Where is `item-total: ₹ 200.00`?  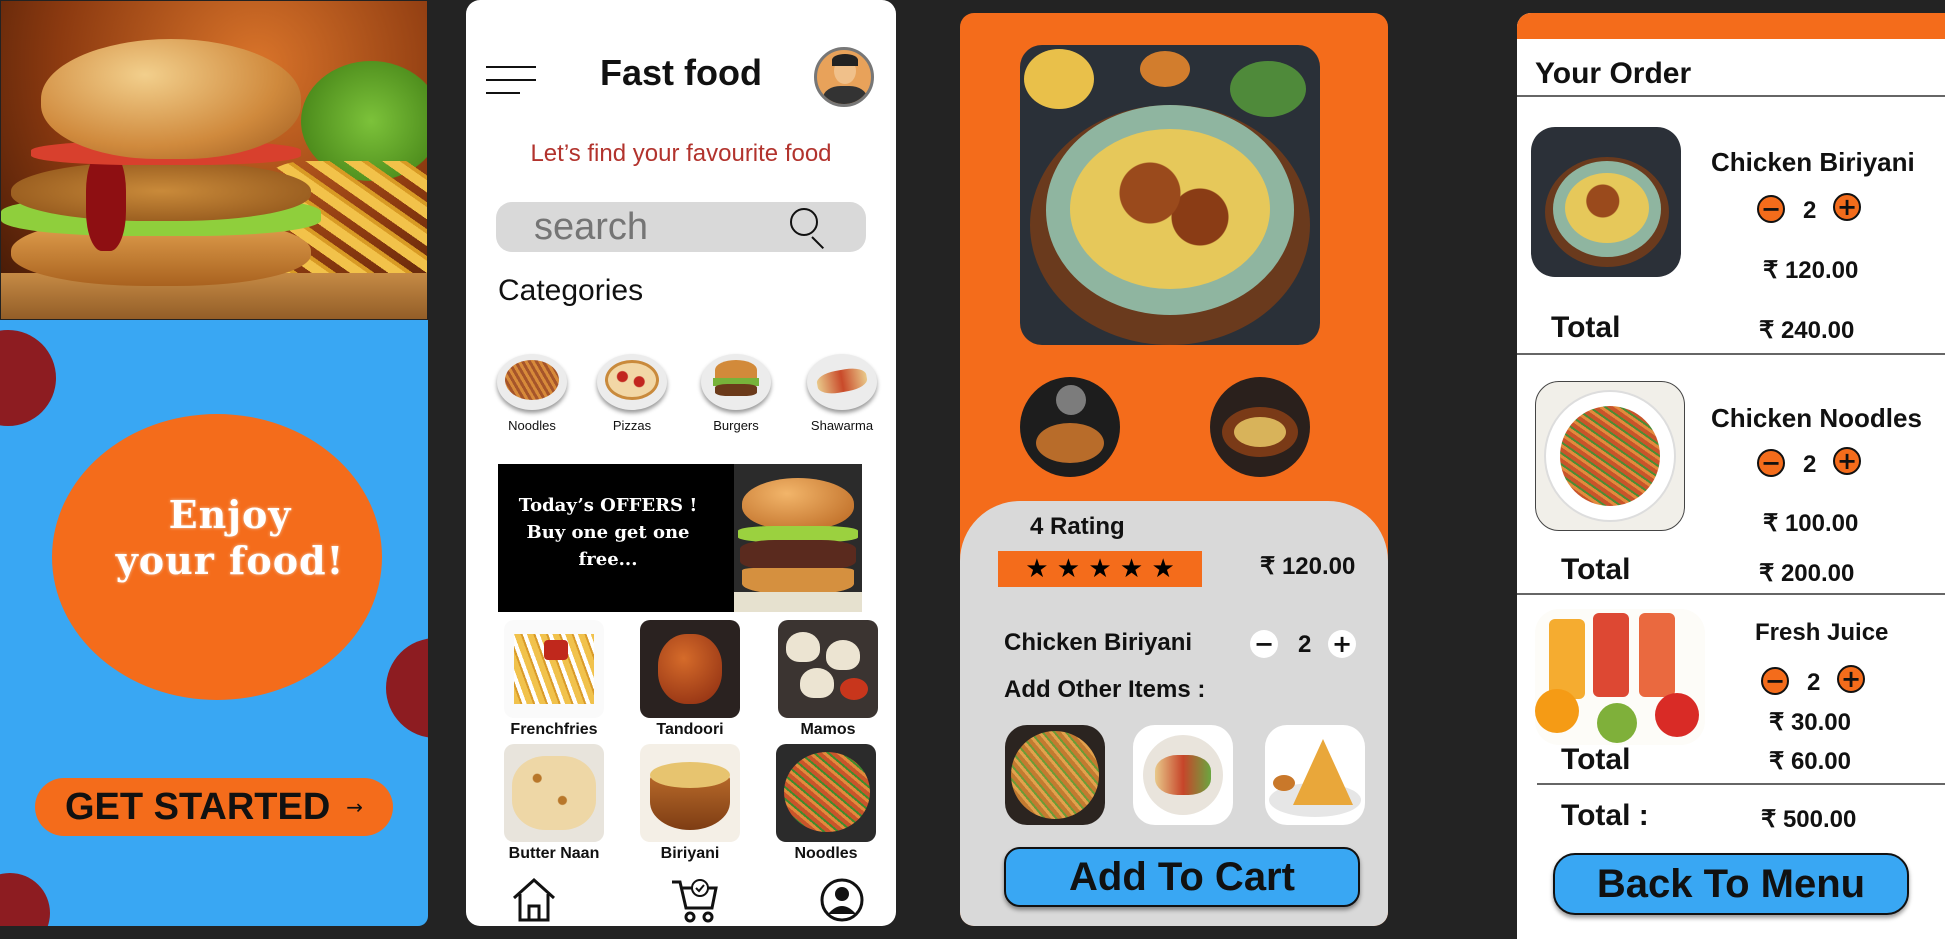 item-total: ₹ 200.00 is located at coordinates (1807, 573).